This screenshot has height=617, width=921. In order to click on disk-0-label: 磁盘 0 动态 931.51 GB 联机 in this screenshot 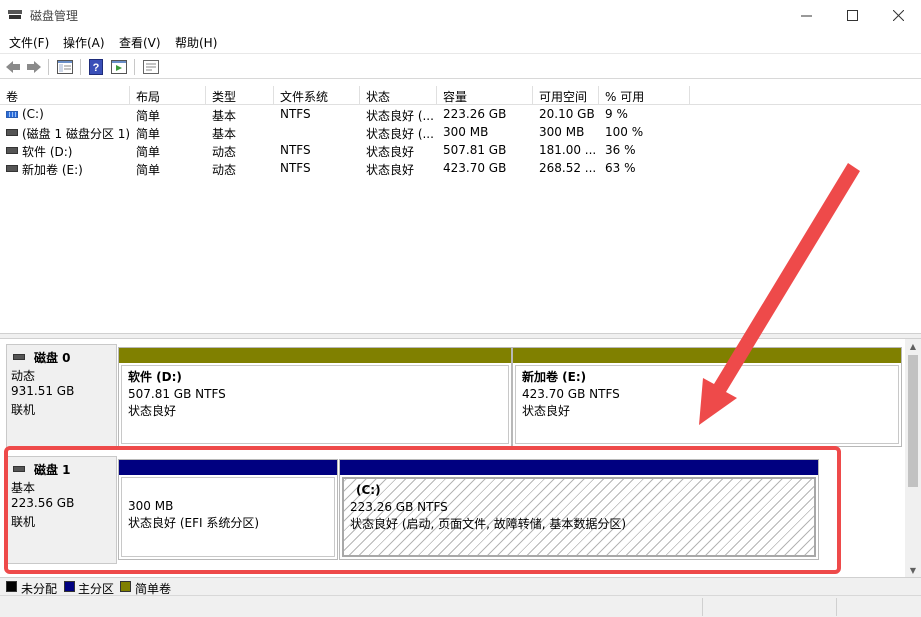, I will do `click(61, 396)`.